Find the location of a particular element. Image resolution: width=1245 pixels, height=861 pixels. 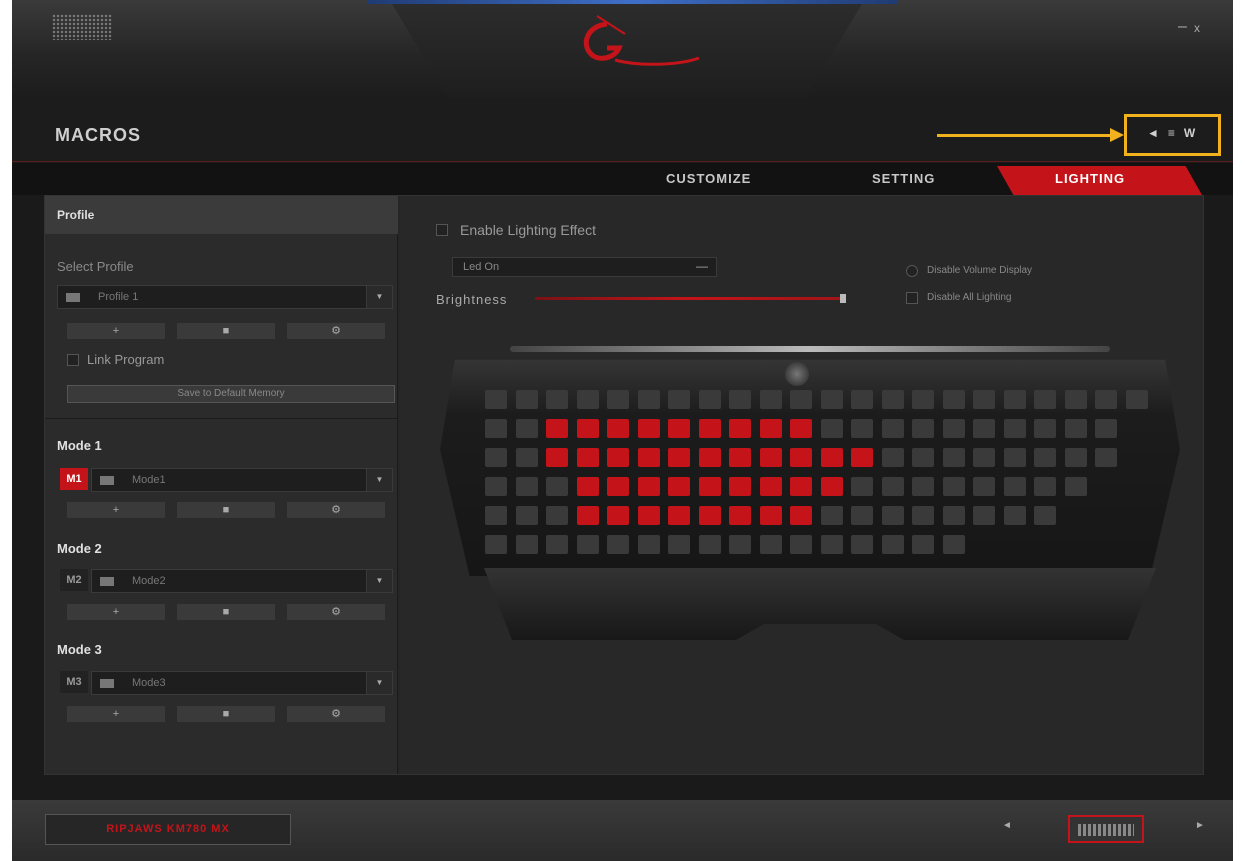

enable-lighting-checkbox is located at coordinates (442, 230).